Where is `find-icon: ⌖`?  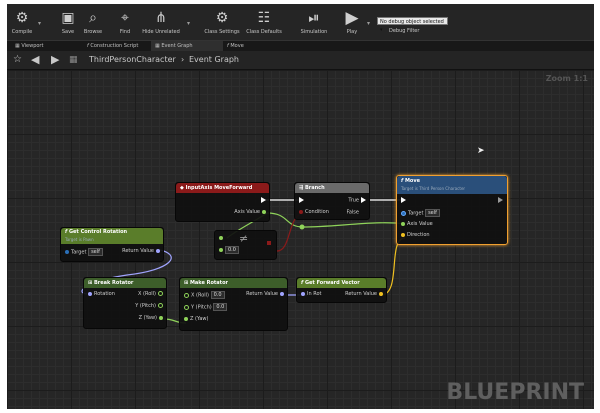
find-icon: ⌖ is located at coordinates (125, 18).